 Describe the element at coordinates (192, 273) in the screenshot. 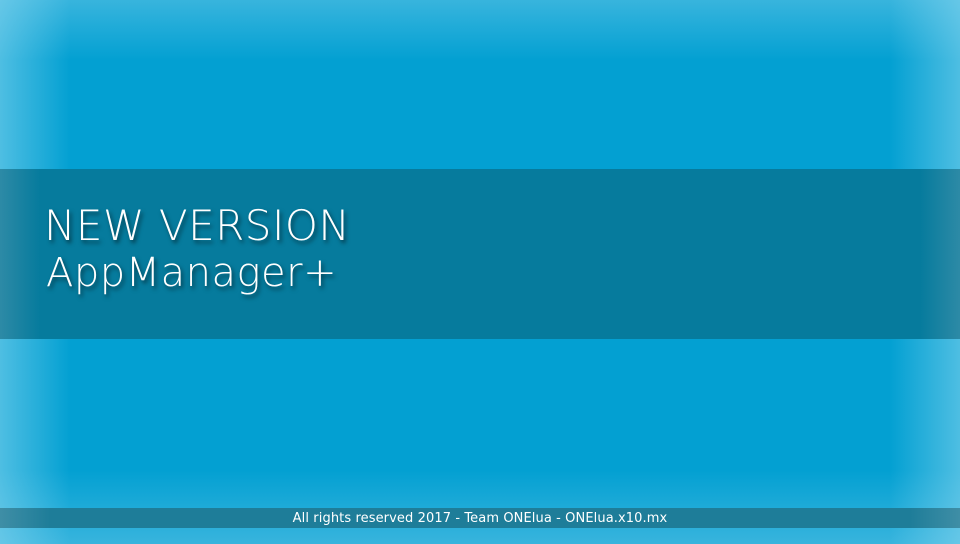

I see `app-name: AppManager+` at that location.